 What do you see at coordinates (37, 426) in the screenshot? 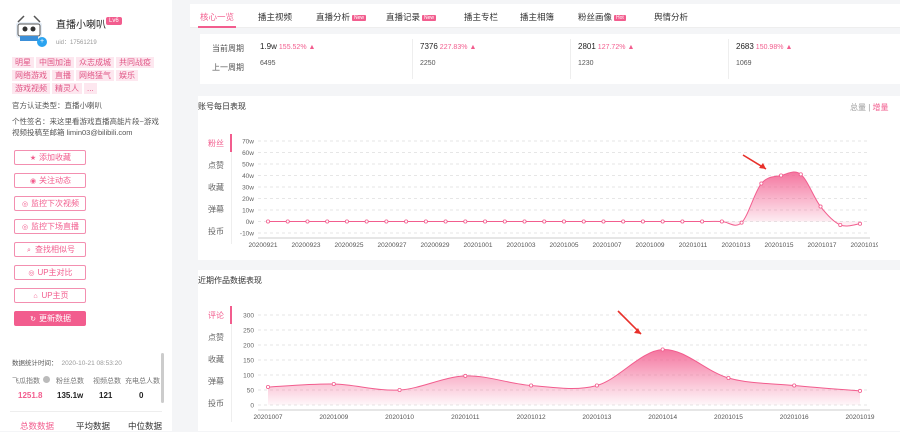
I see `tab-total-data: 总数数据` at bounding box center [37, 426].